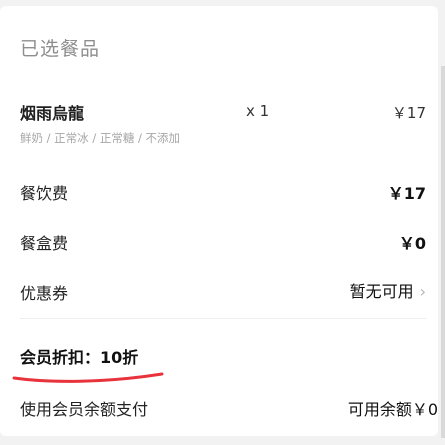  What do you see at coordinates (406, 193) in the screenshot?
I see `meal-fee-value: ￥17` at bounding box center [406, 193].